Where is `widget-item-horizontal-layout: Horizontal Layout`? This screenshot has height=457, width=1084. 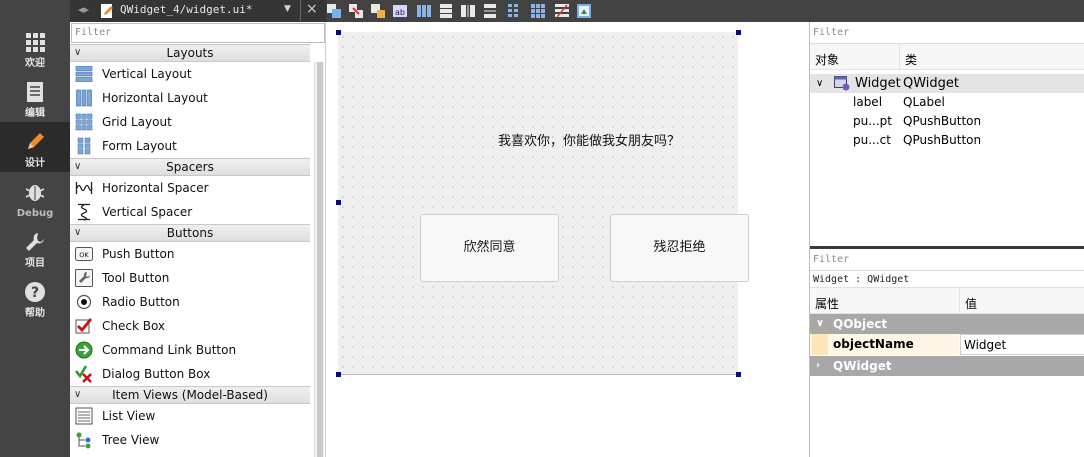
widget-item-horizontal-layout: Horizontal Layout is located at coordinates (190, 98).